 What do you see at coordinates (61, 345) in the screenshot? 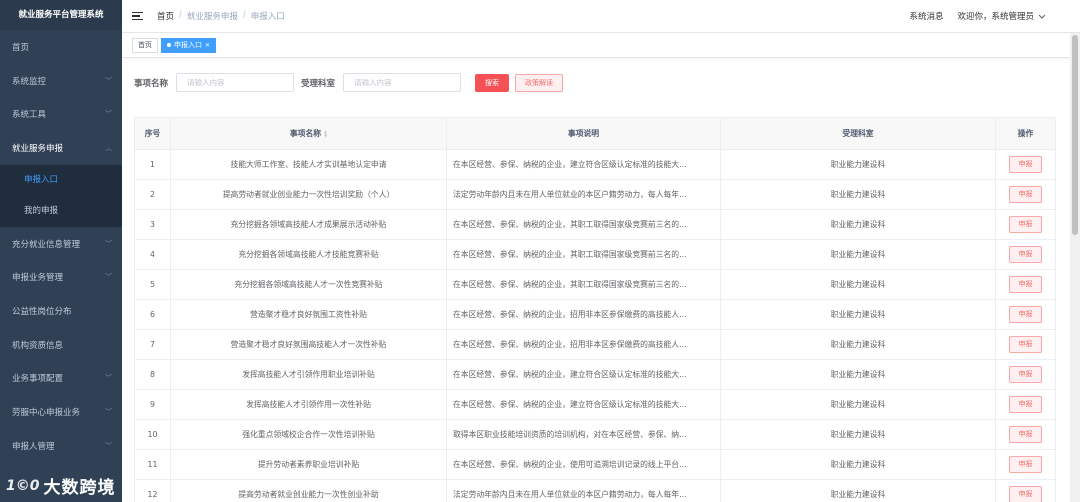
I see `sidebar-item-7: 机构资质信息` at bounding box center [61, 345].